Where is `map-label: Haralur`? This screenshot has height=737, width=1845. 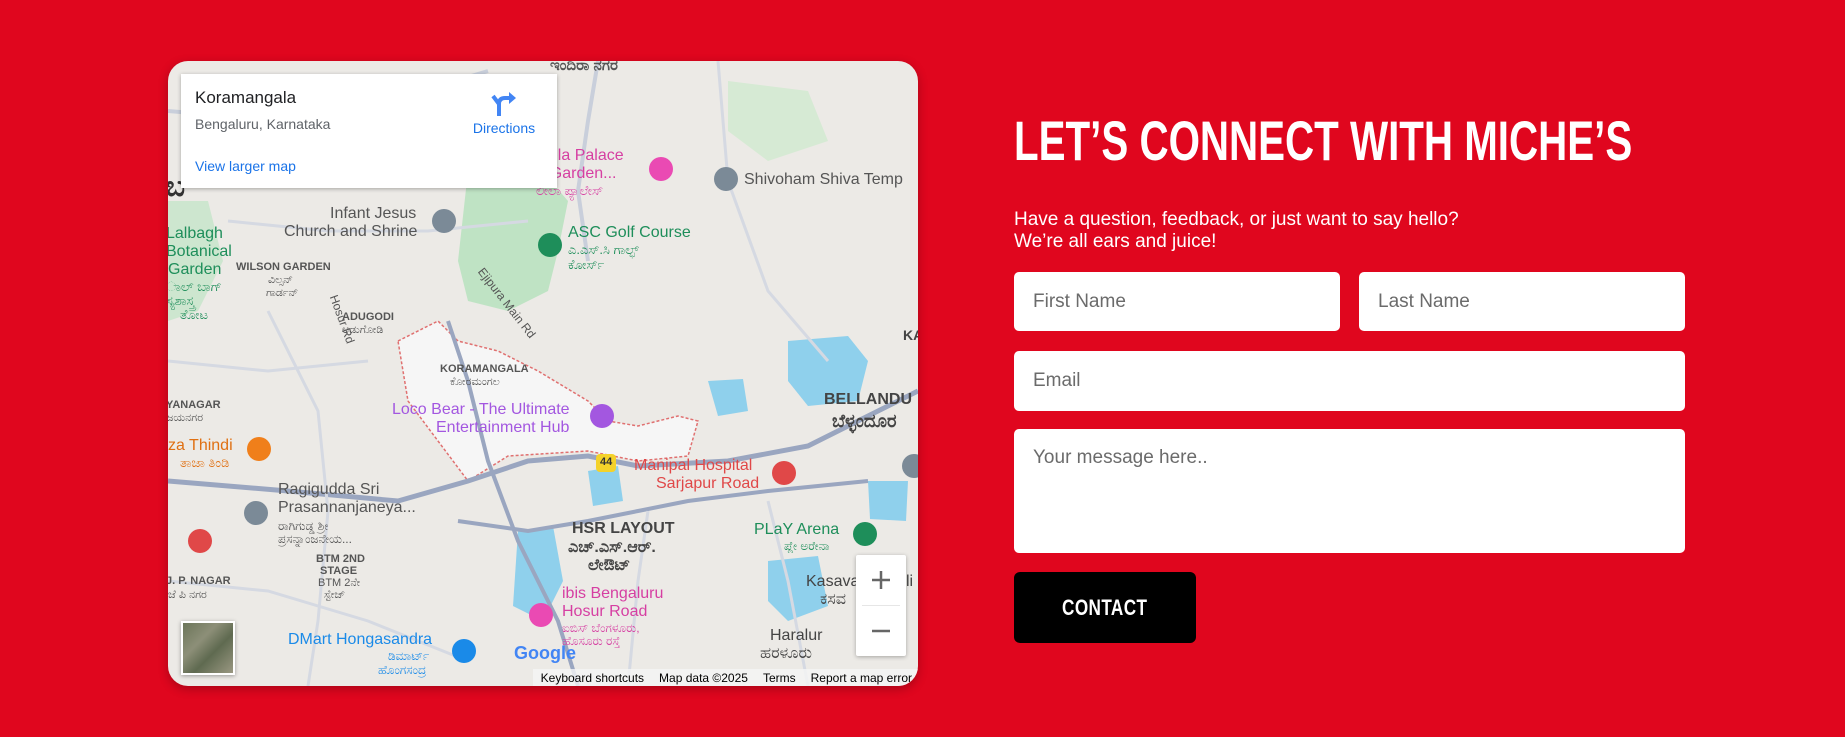 map-label: Haralur is located at coordinates (796, 635).